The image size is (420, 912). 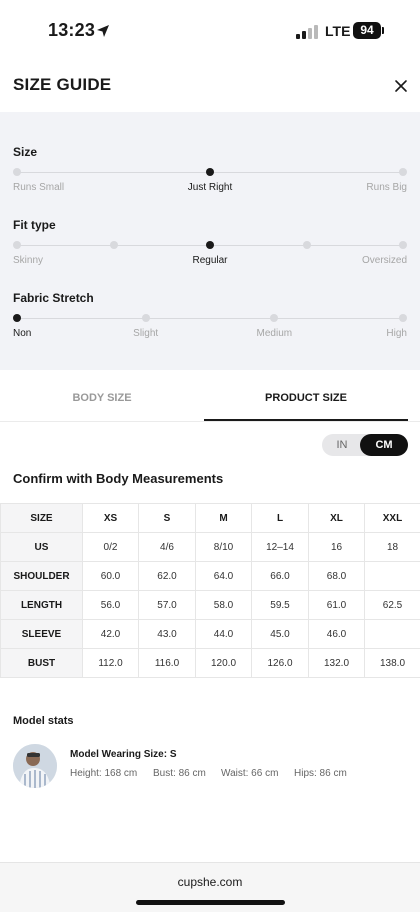 I want to click on table-cell: XS, so click(x=110, y=518).